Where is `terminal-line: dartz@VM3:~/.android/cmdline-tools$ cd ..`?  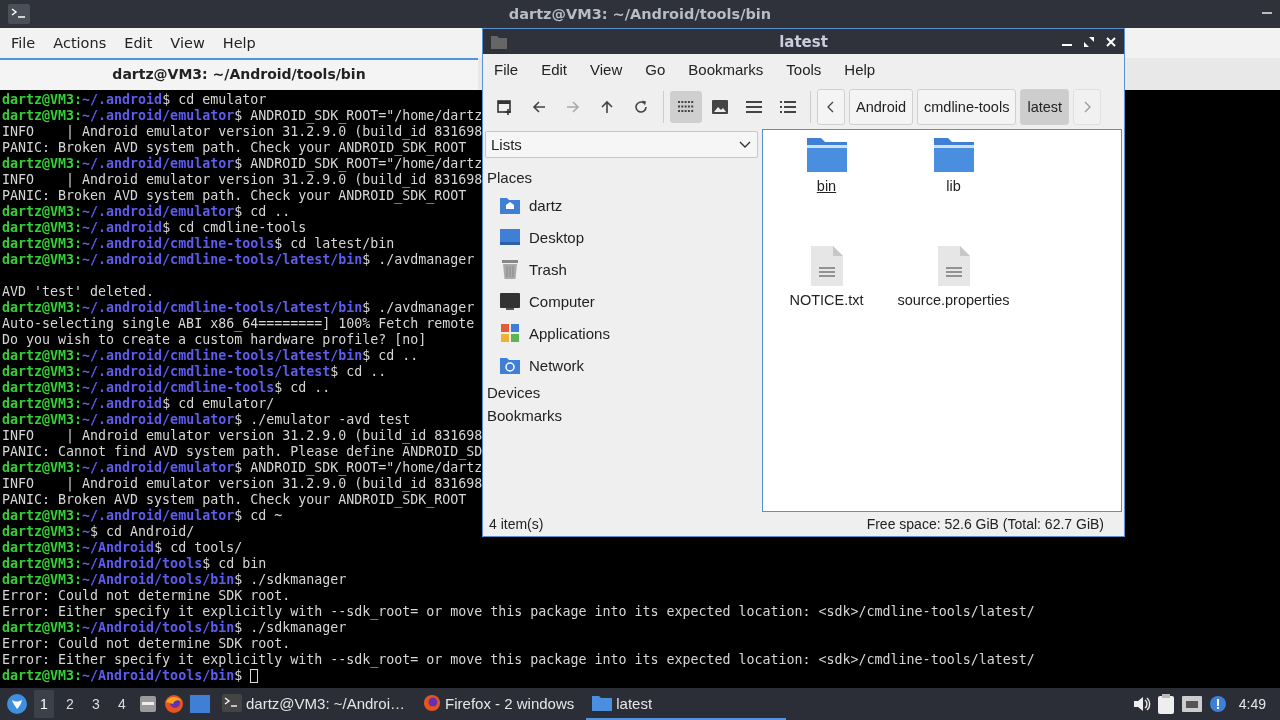 terminal-line: dartz@VM3:~/.android/cmdline-tools$ cd .. is located at coordinates (166, 388).